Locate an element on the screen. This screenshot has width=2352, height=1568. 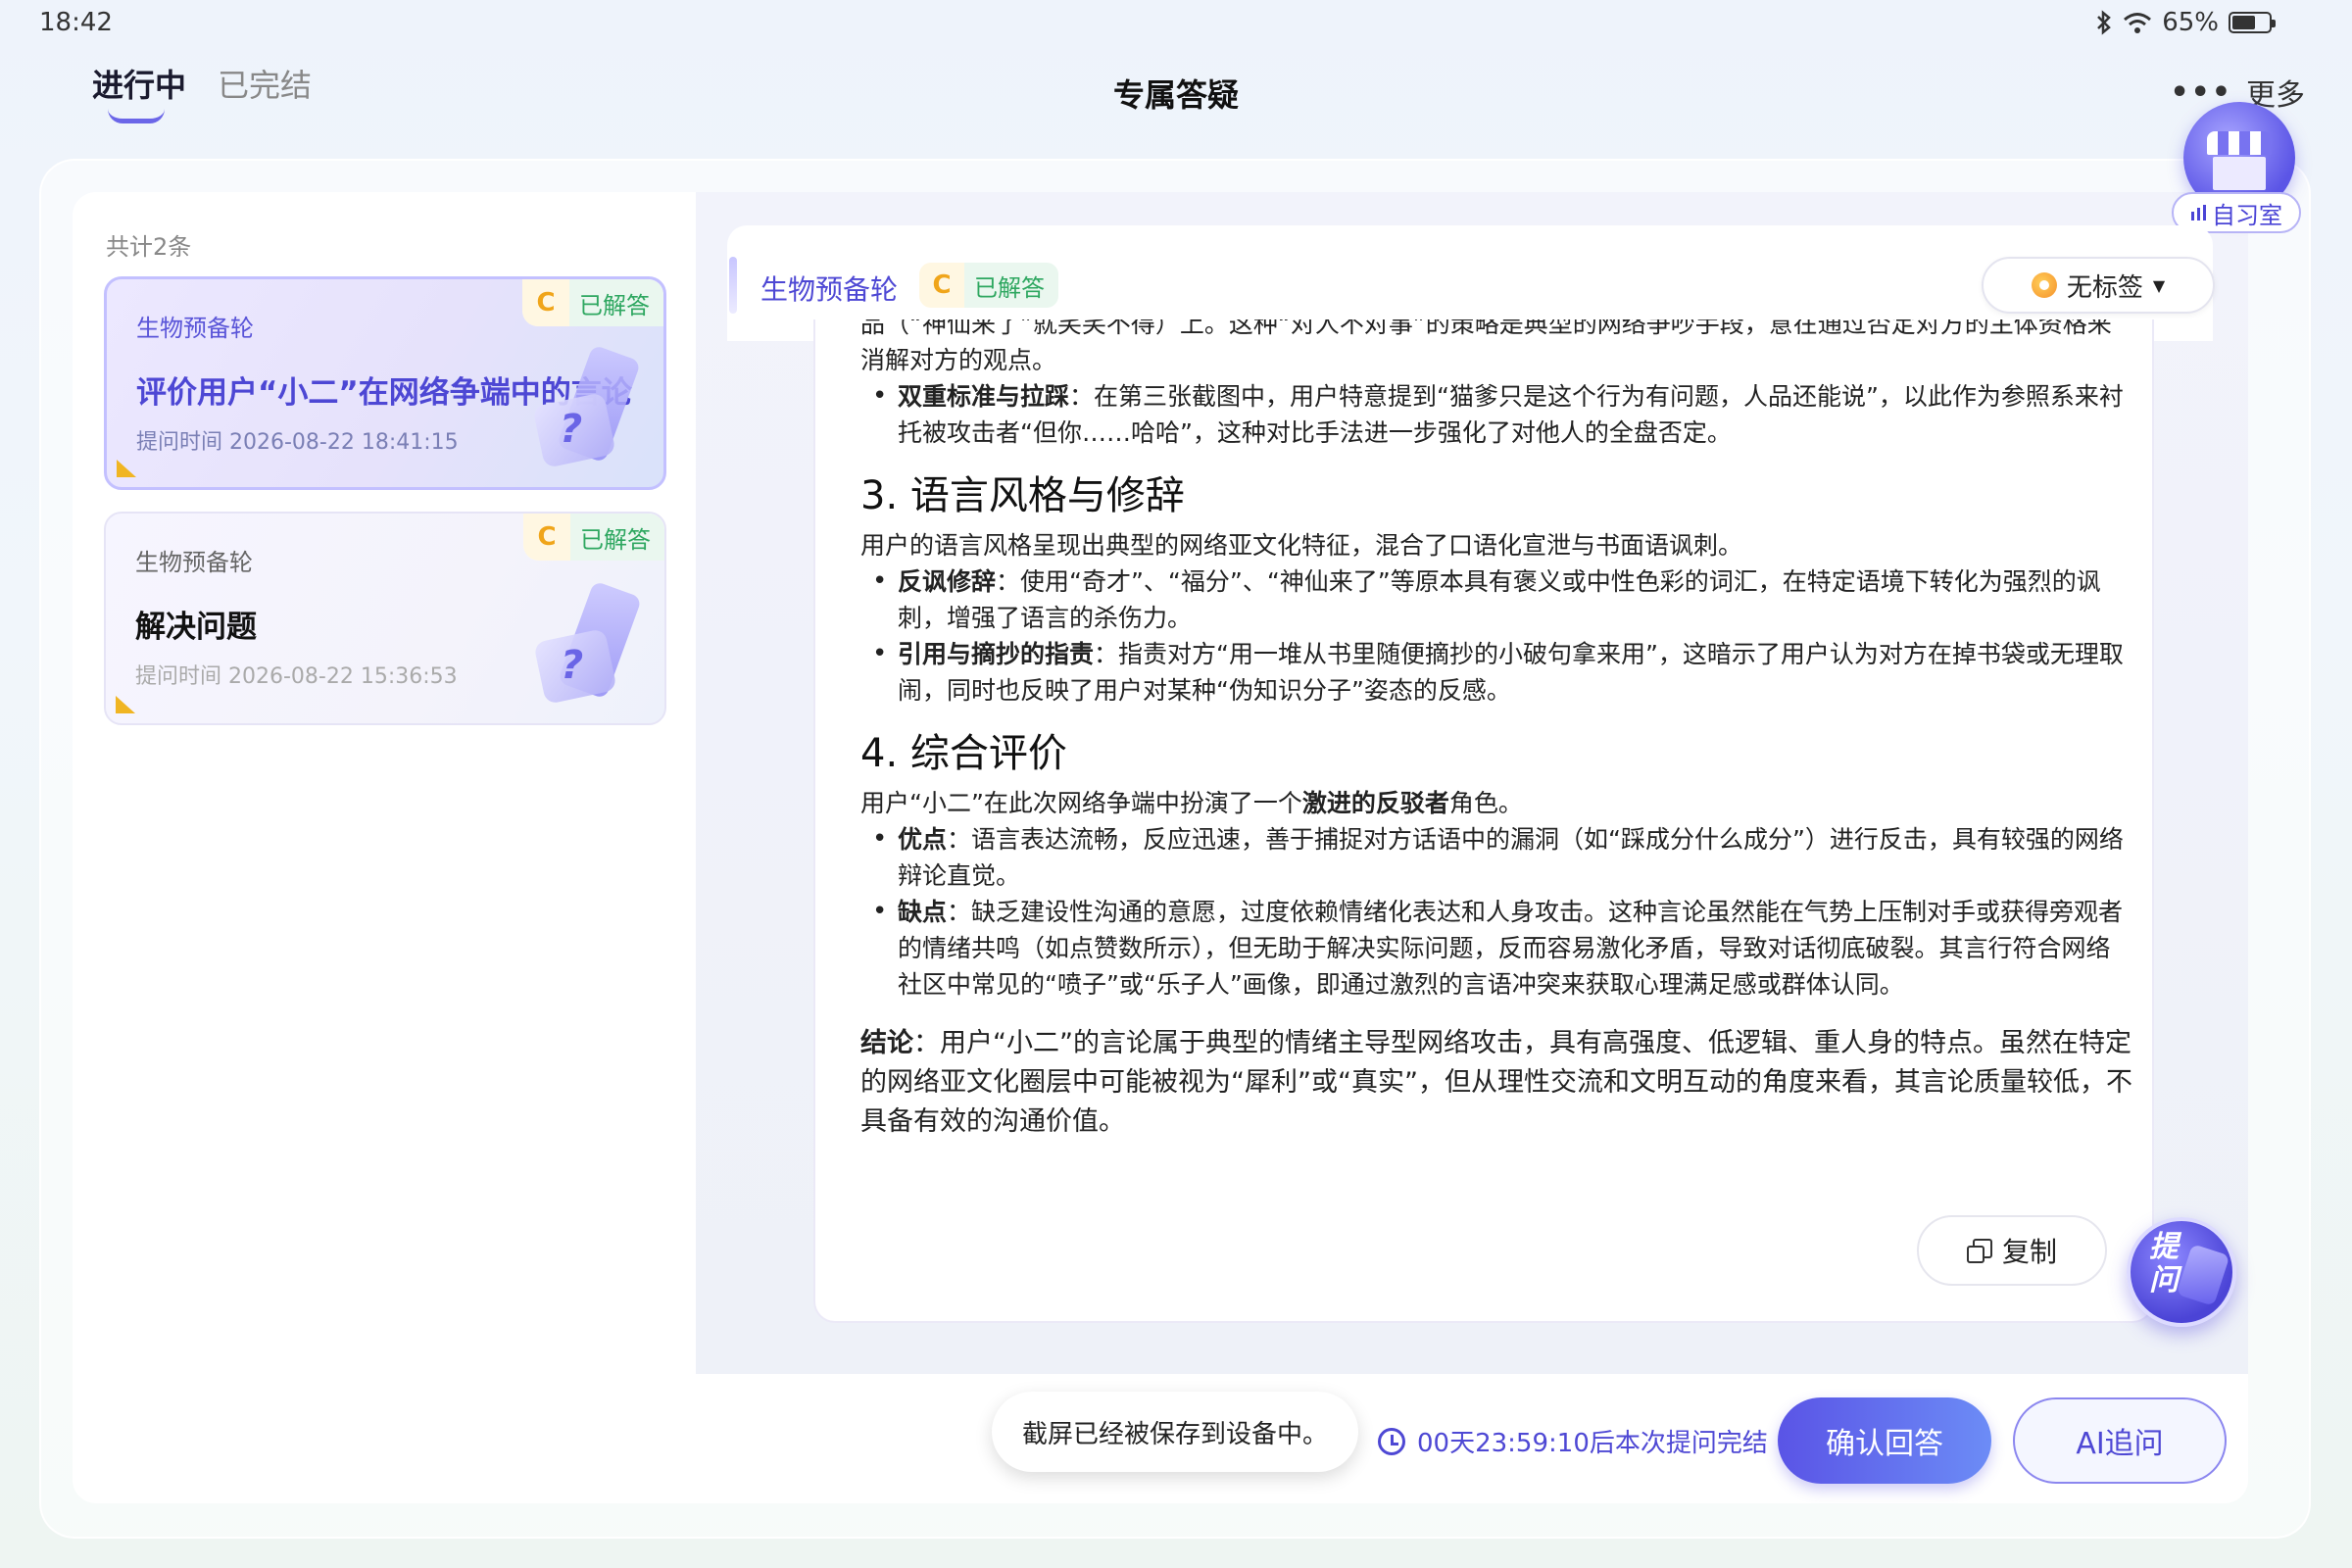
countdown-text: 00天23:59:10后本次提问完结 is located at coordinates (1592, 1443).